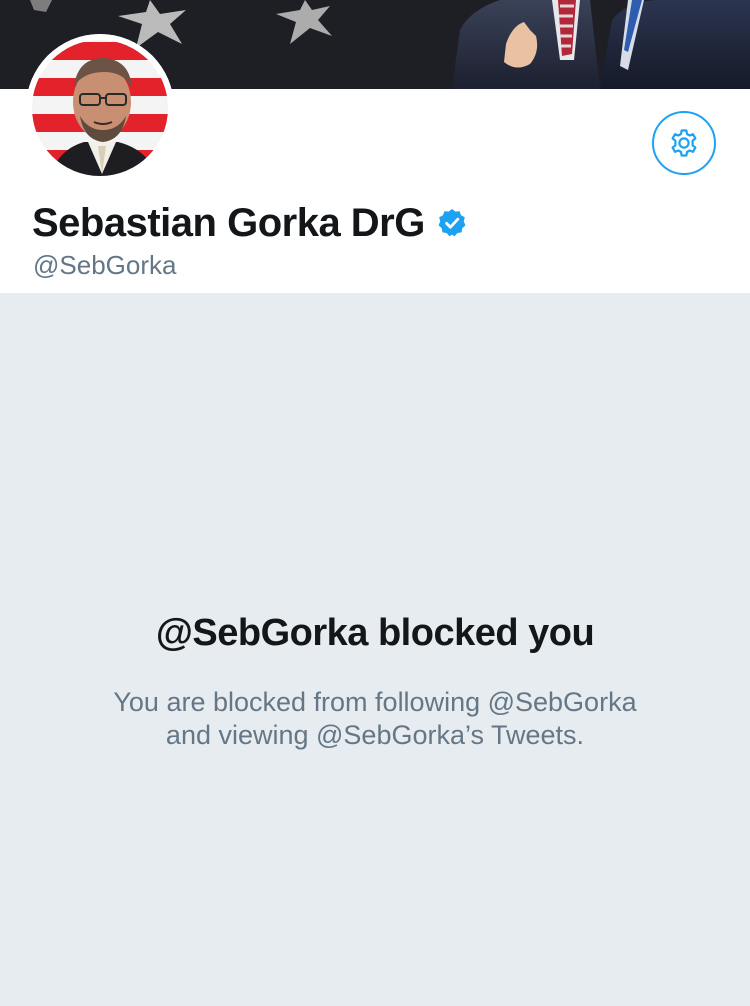 This screenshot has width=750, height=1006. I want to click on blocked-title: @SebGorka blocked you, so click(375, 633).